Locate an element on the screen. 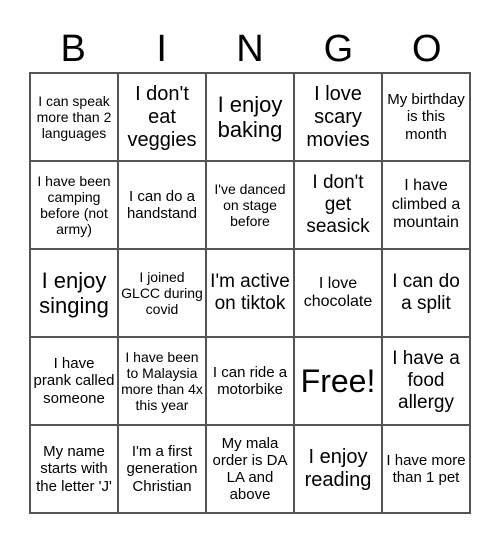 The height and width of the screenshot is (544, 500). bingo-cell: I have a food allergy is located at coordinates (426, 381).